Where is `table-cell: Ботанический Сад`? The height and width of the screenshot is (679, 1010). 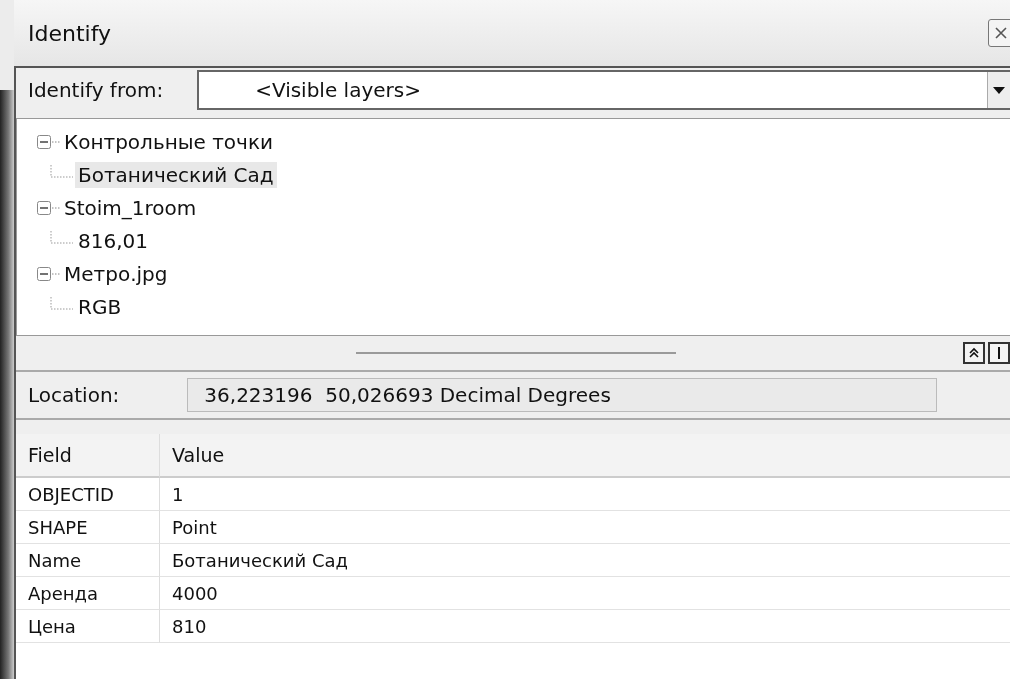
table-cell: Ботанический Сад is located at coordinates (585, 560).